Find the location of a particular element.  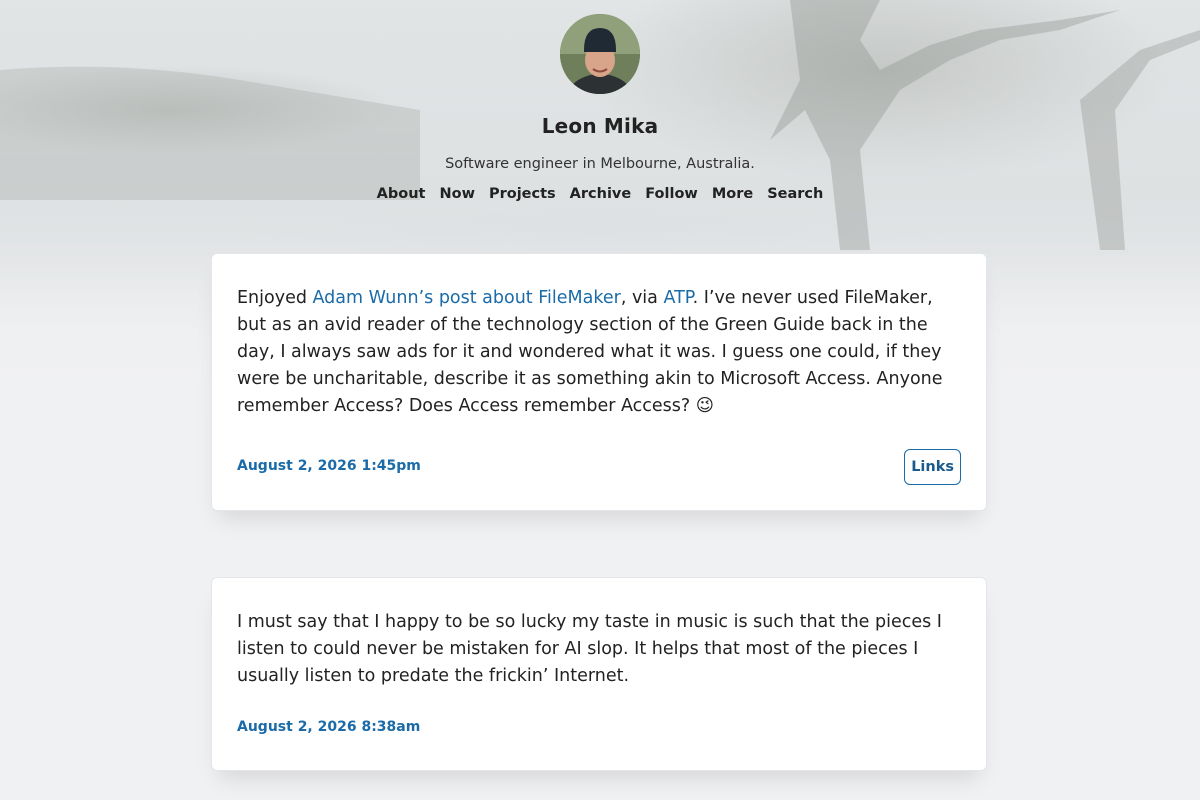

nav-item-archive: Archive is located at coordinates (601, 194).